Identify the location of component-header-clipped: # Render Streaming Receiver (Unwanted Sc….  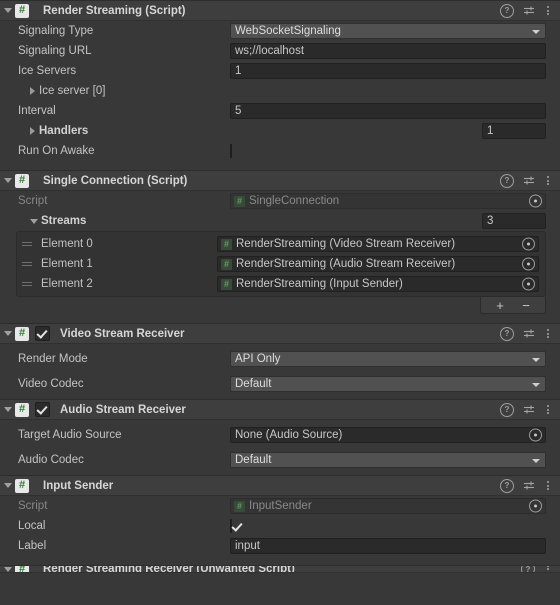
(280, 569).